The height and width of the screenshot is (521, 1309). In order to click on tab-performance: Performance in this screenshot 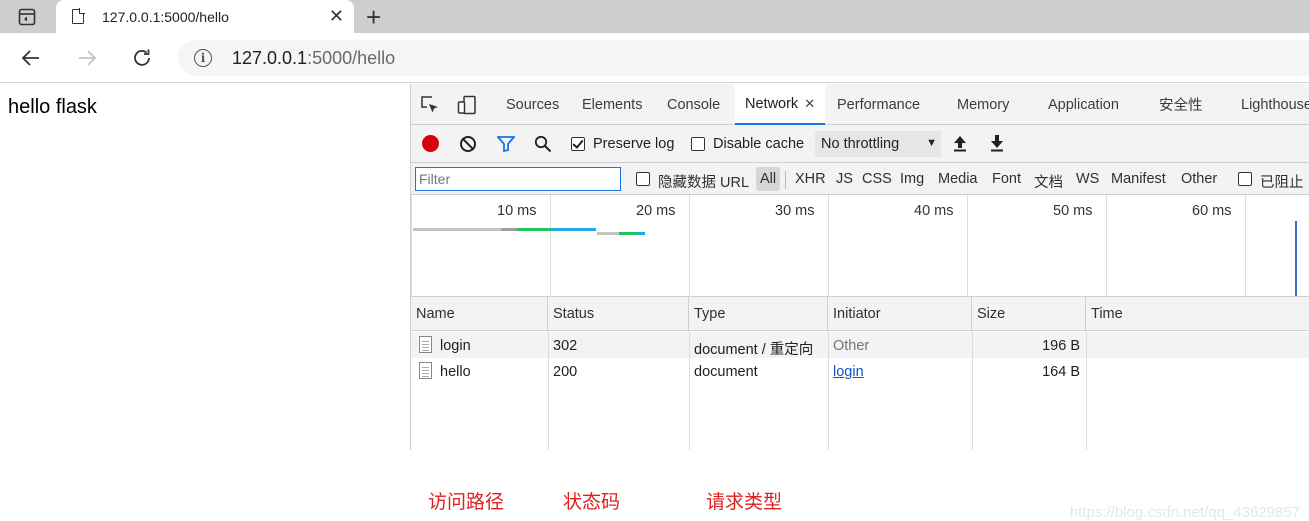, I will do `click(878, 104)`.